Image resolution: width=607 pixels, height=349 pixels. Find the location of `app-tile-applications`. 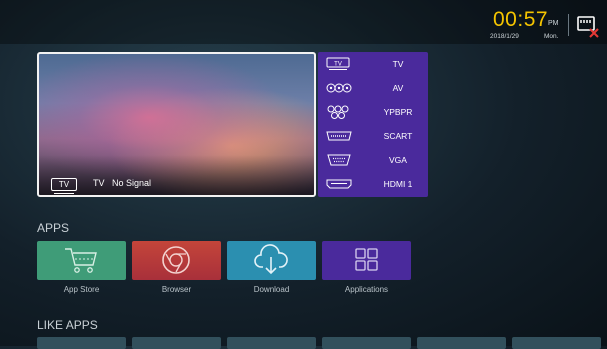

app-tile-applications is located at coordinates (366, 260).